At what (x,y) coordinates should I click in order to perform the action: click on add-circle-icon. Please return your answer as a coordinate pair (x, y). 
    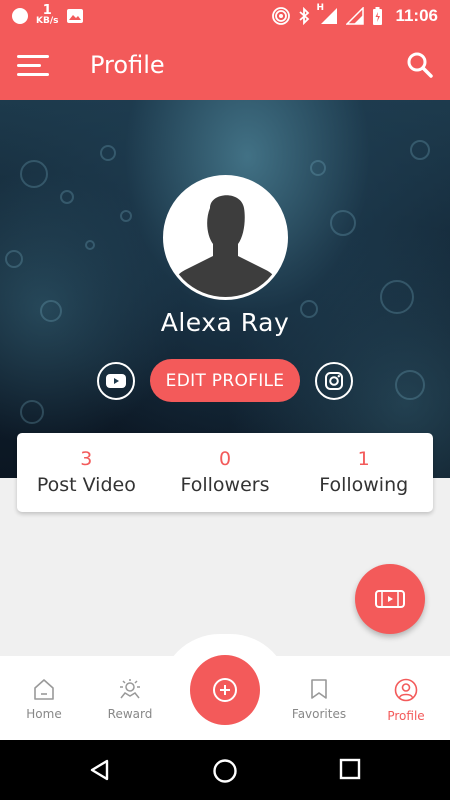
    Looking at the image, I should click on (225, 690).